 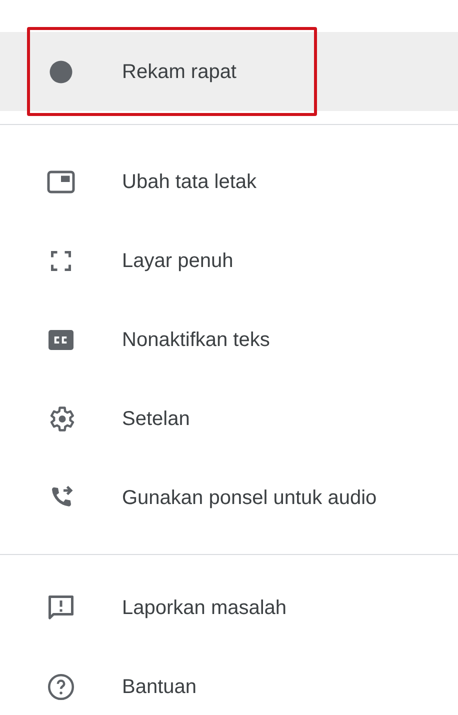 What do you see at coordinates (204, 608) in the screenshot?
I see `menu-item-label: Laporkan masalah` at bounding box center [204, 608].